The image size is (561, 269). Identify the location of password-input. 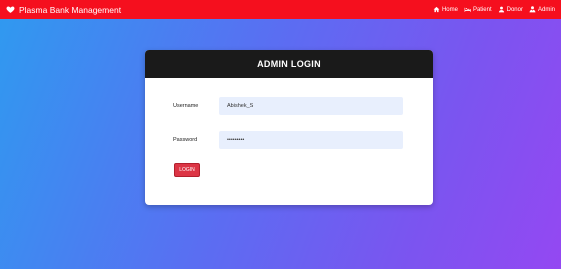
(311, 140).